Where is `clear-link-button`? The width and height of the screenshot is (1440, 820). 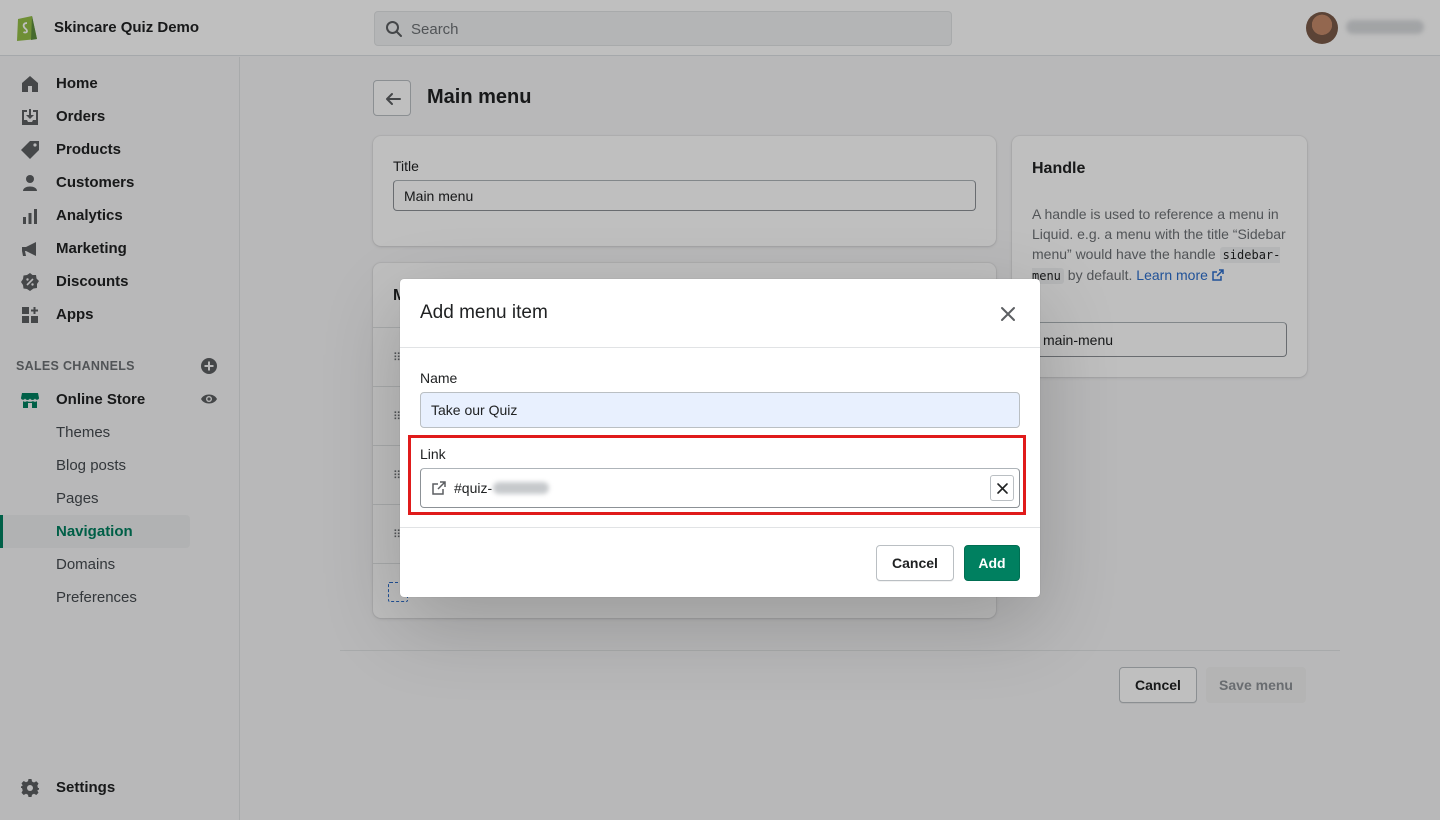
clear-link-button is located at coordinates (1002, 488).